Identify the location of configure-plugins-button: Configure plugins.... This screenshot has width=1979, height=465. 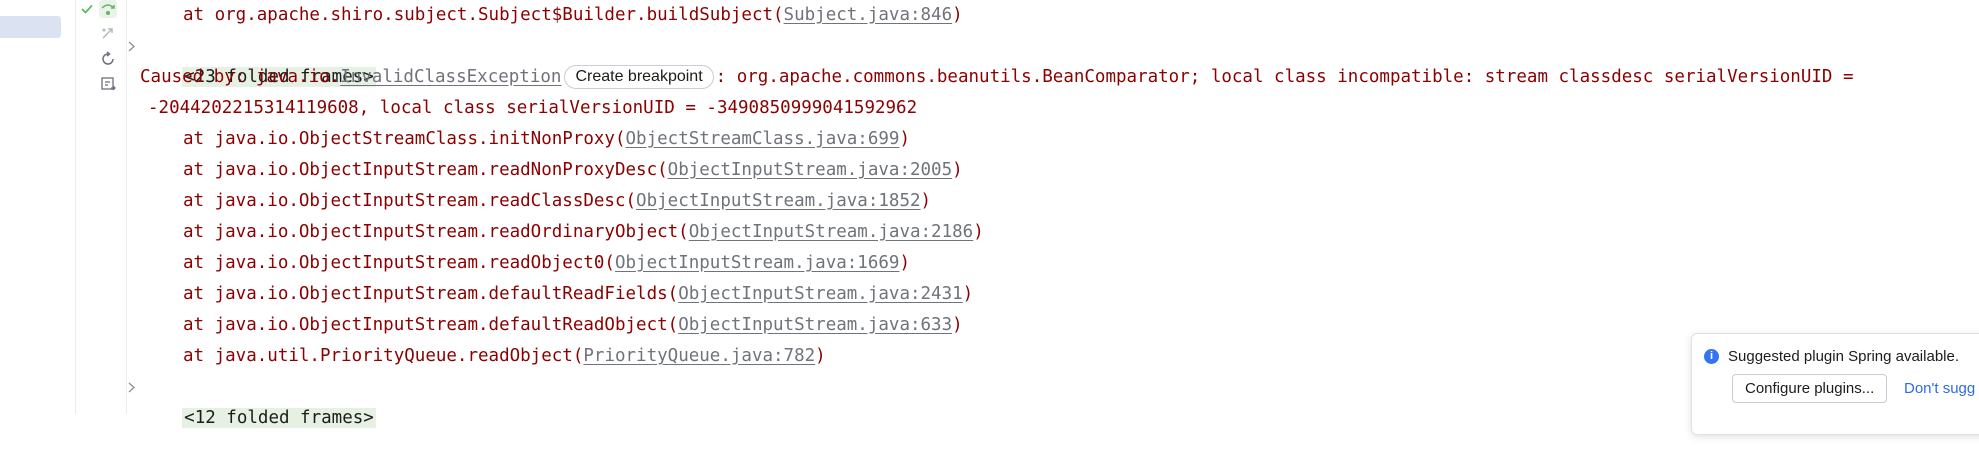
(1810, 388).